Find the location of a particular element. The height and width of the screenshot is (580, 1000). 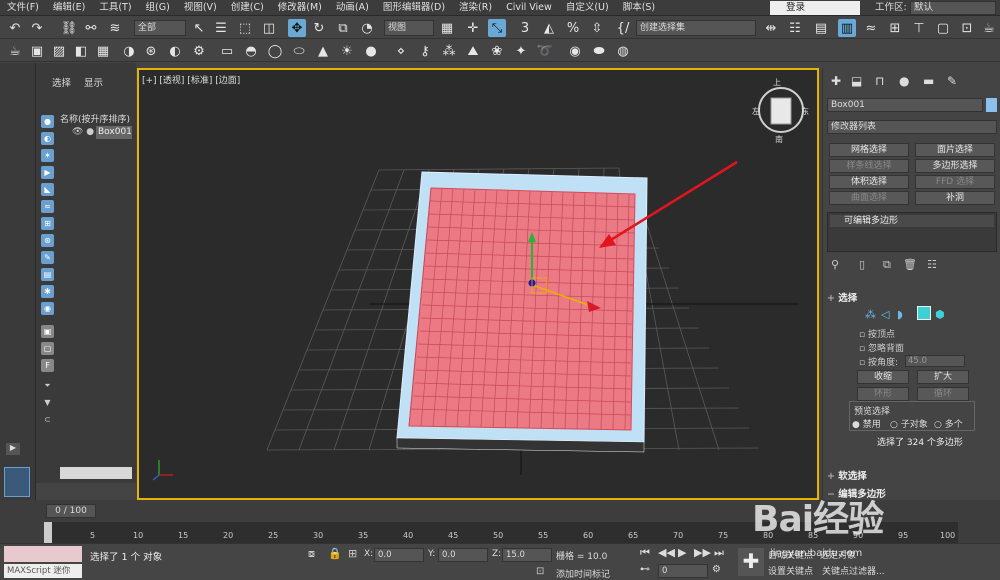

angle-snap-icon: ◭ is located at coordinates (549, 28).